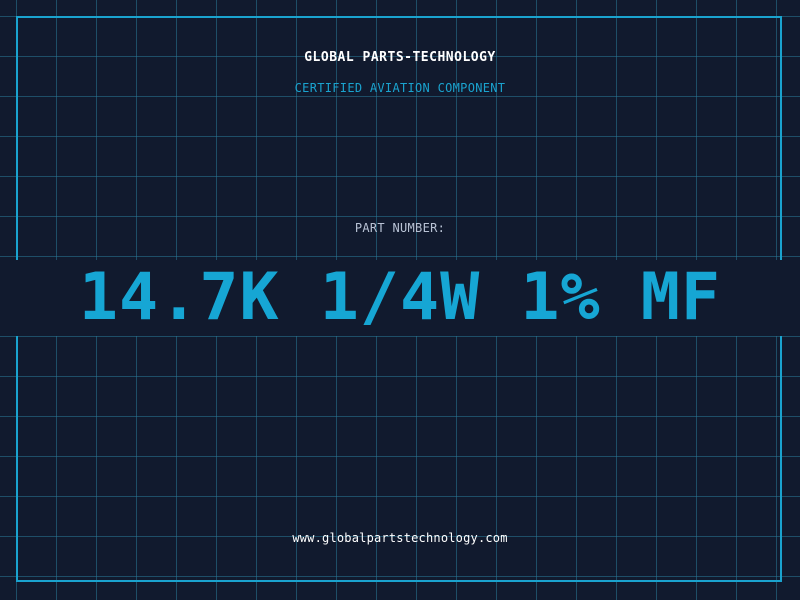 This screenshot has width=800, height=600. What do you see at coordinates (400, 88) in the screenshot?
I see `brand-subtitle: CERTIFIED AVIATION COMPONENT` at bounding box center [400, 88].